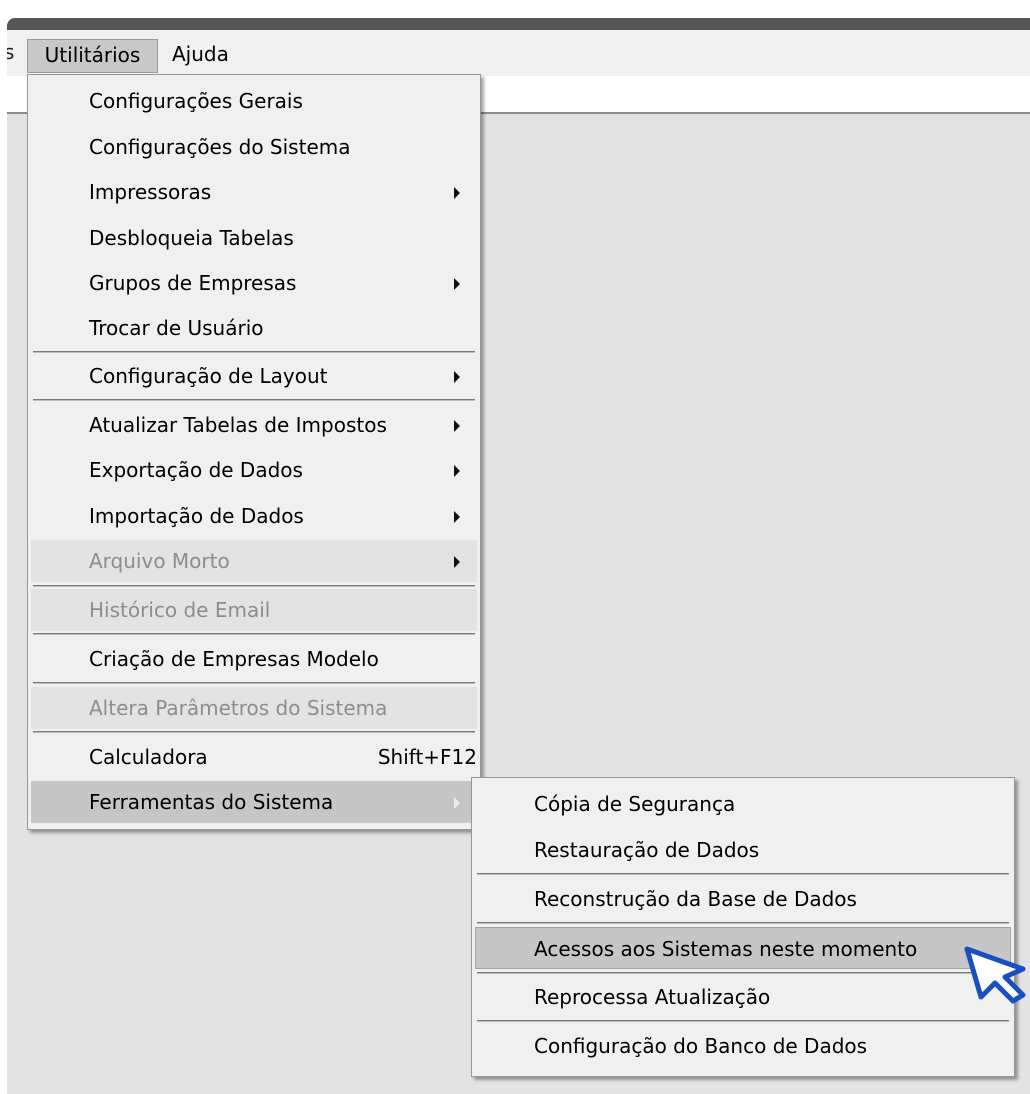 This screenshot has height=1094, width=1030. I want to click on menu-item-historico-de-email: Histórico de Email, so click(254, 610).